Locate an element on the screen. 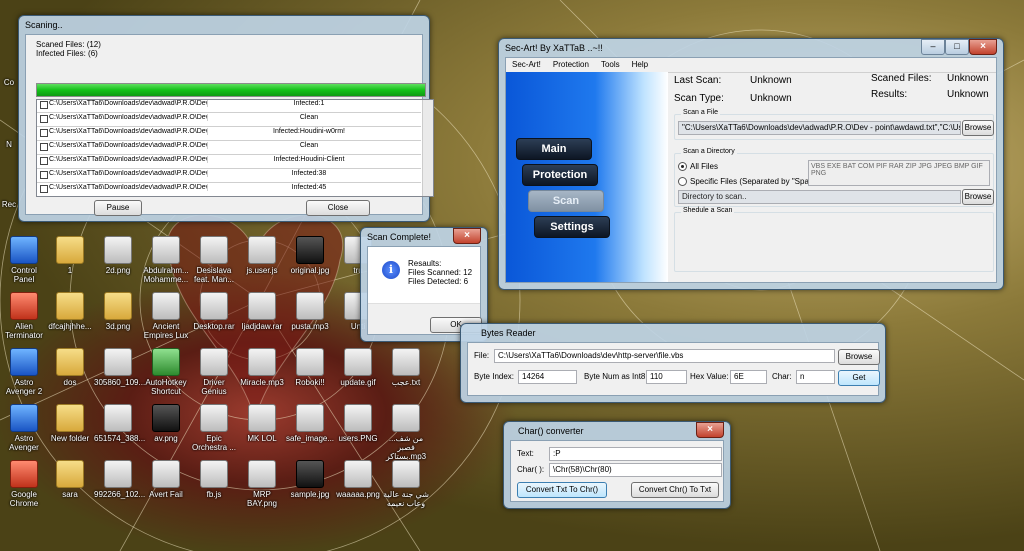 The image size is (1024, 551). desktop-icon: waaaaa.png is located at coordinates (358, 479).